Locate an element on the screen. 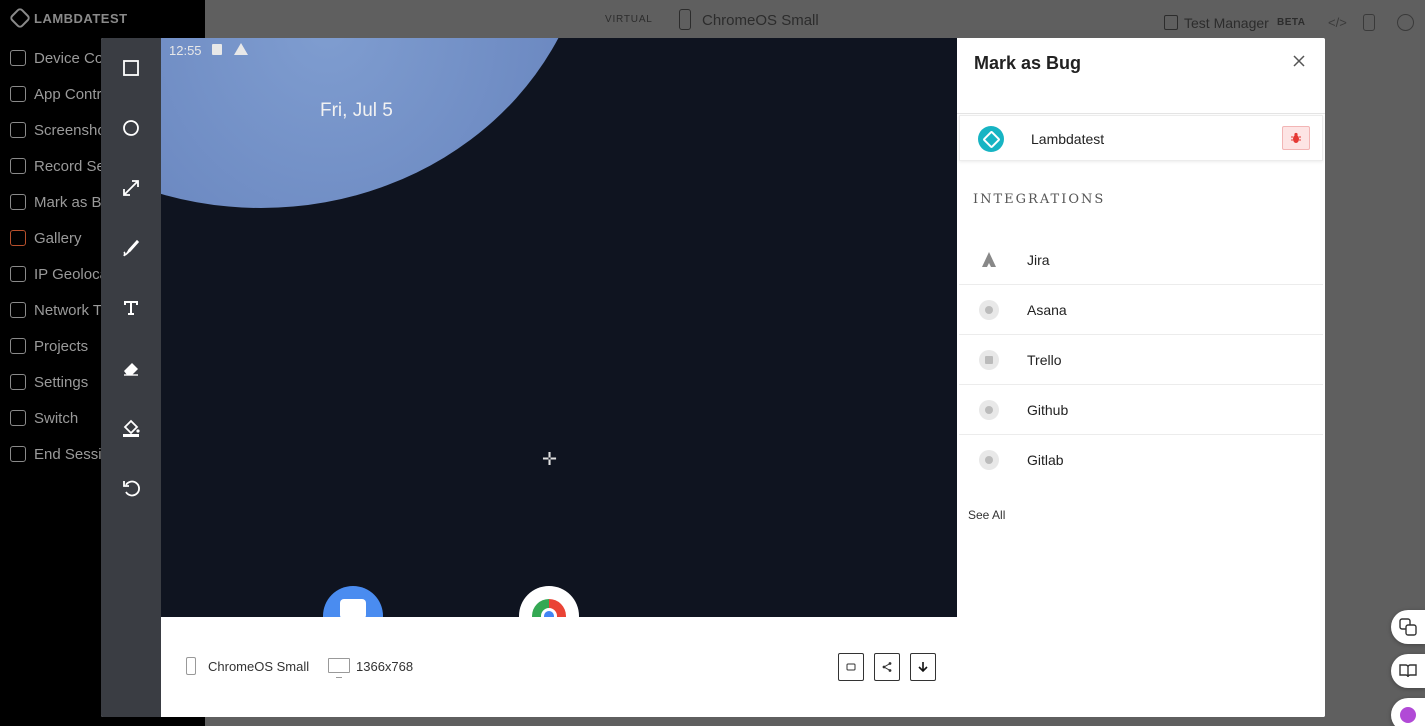  gallery-icon is located at coordinates (18, 238).